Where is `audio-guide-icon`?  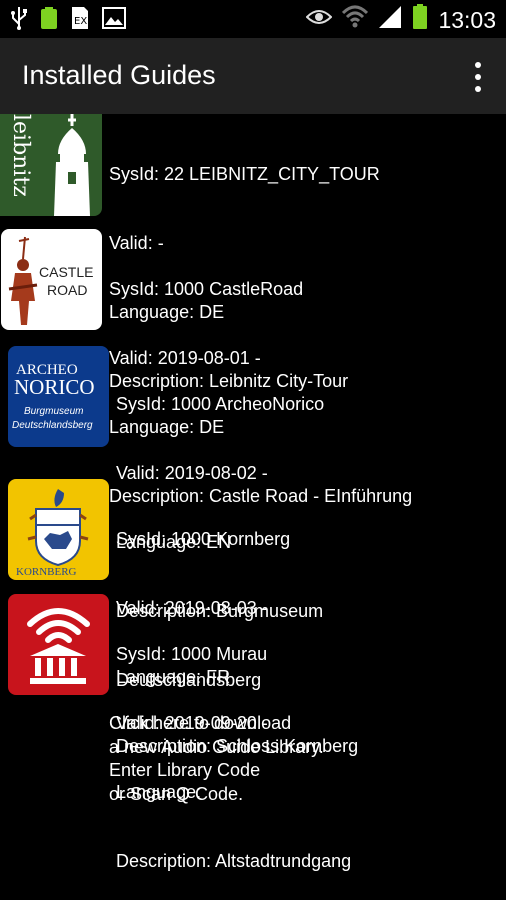
audio-guide-icon is located at coordinates (58, 644).